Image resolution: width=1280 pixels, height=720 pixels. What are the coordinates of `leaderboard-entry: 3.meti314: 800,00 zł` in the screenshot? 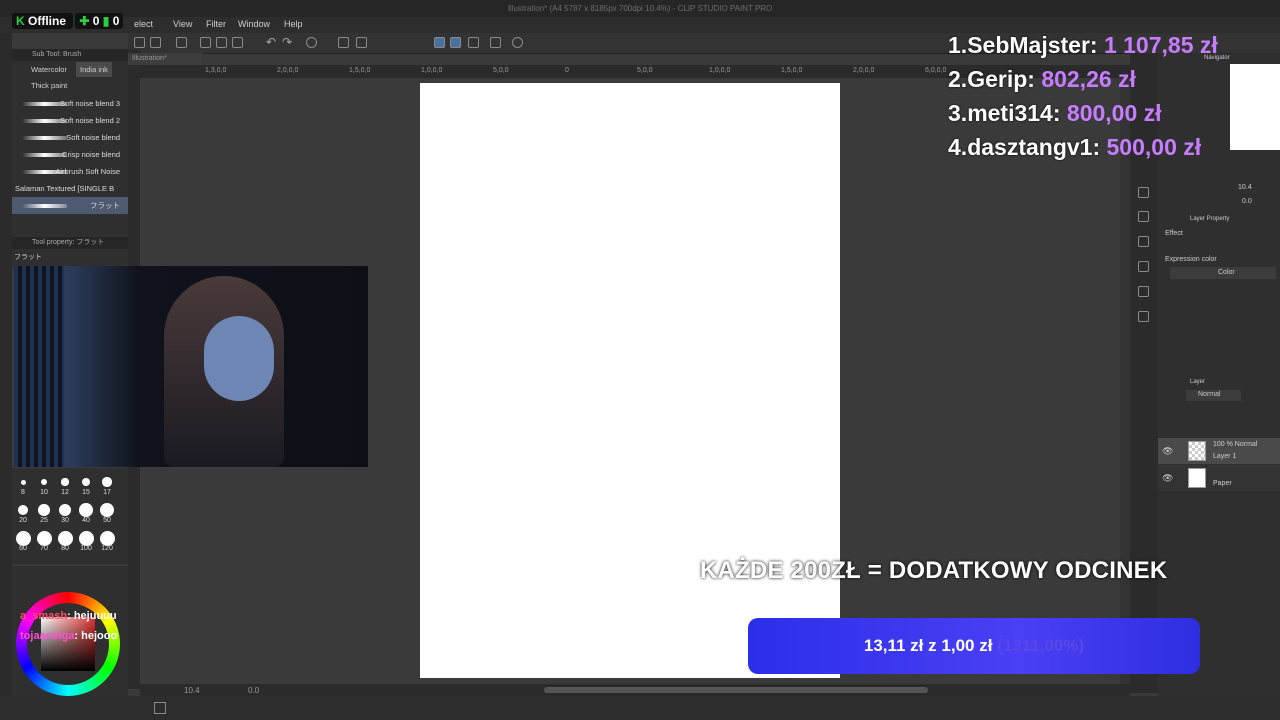 It's located at (1055, 113).